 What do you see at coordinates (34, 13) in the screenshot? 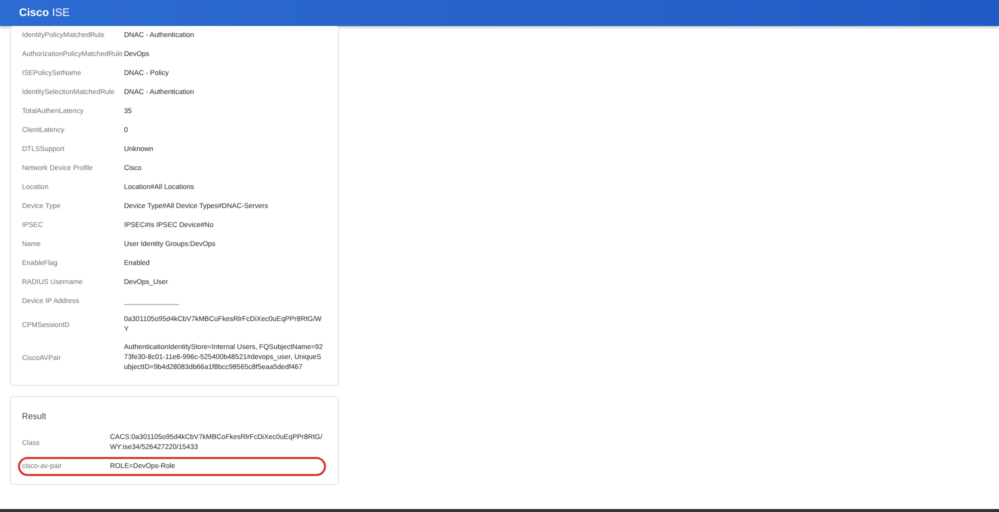
I see `brand-name: Cisco` at bounding box center [34, 13].